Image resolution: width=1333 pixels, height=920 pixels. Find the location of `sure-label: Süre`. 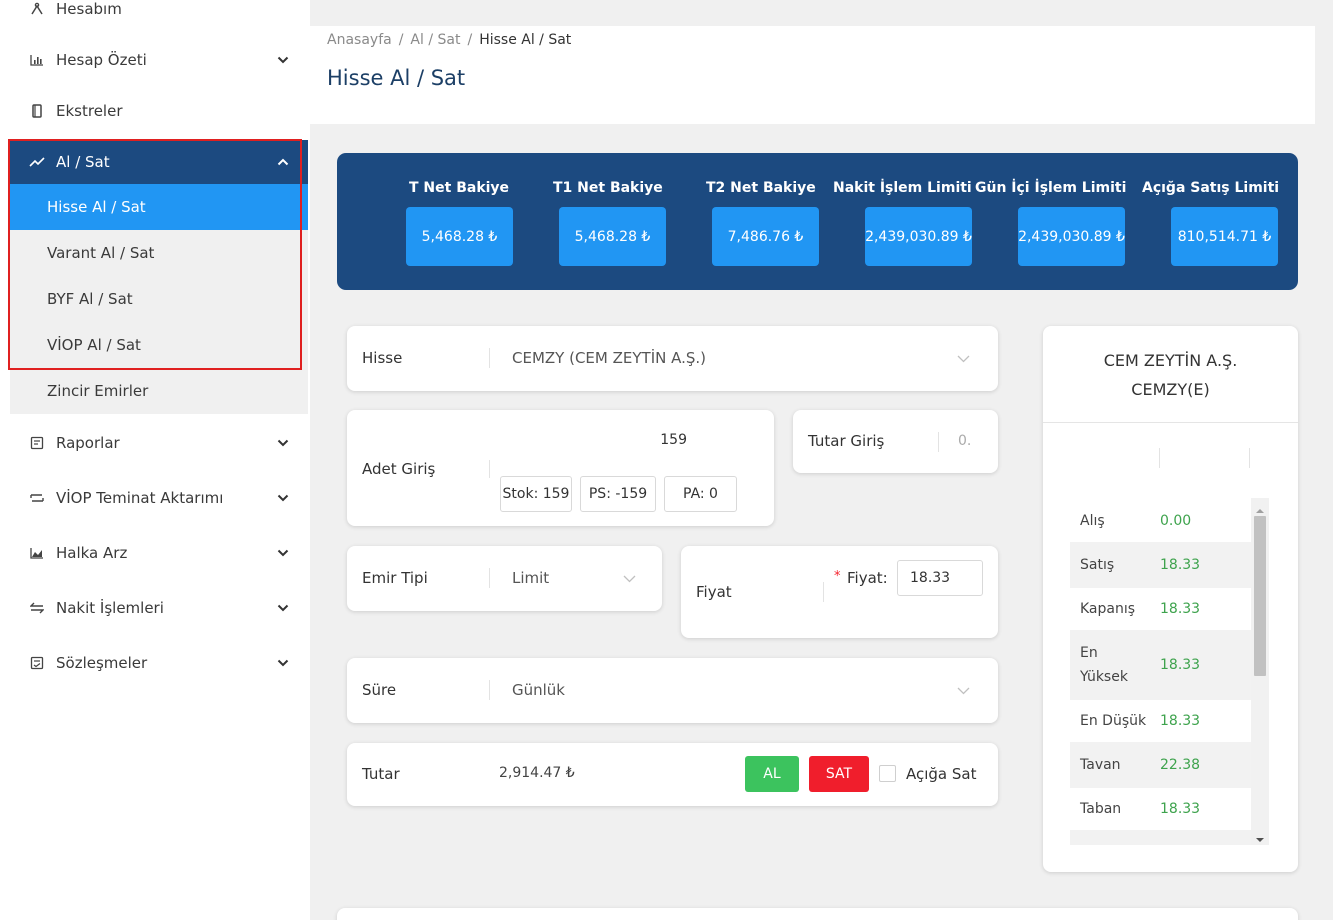

sure-label: Süre is located at coordinates (379, 690).